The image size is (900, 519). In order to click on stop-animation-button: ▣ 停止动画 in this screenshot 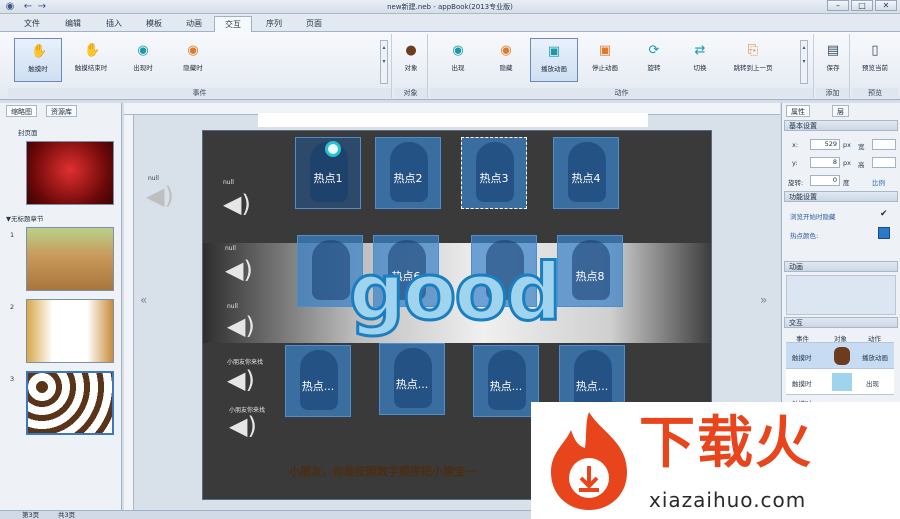, I will do `click(605, 60)`.